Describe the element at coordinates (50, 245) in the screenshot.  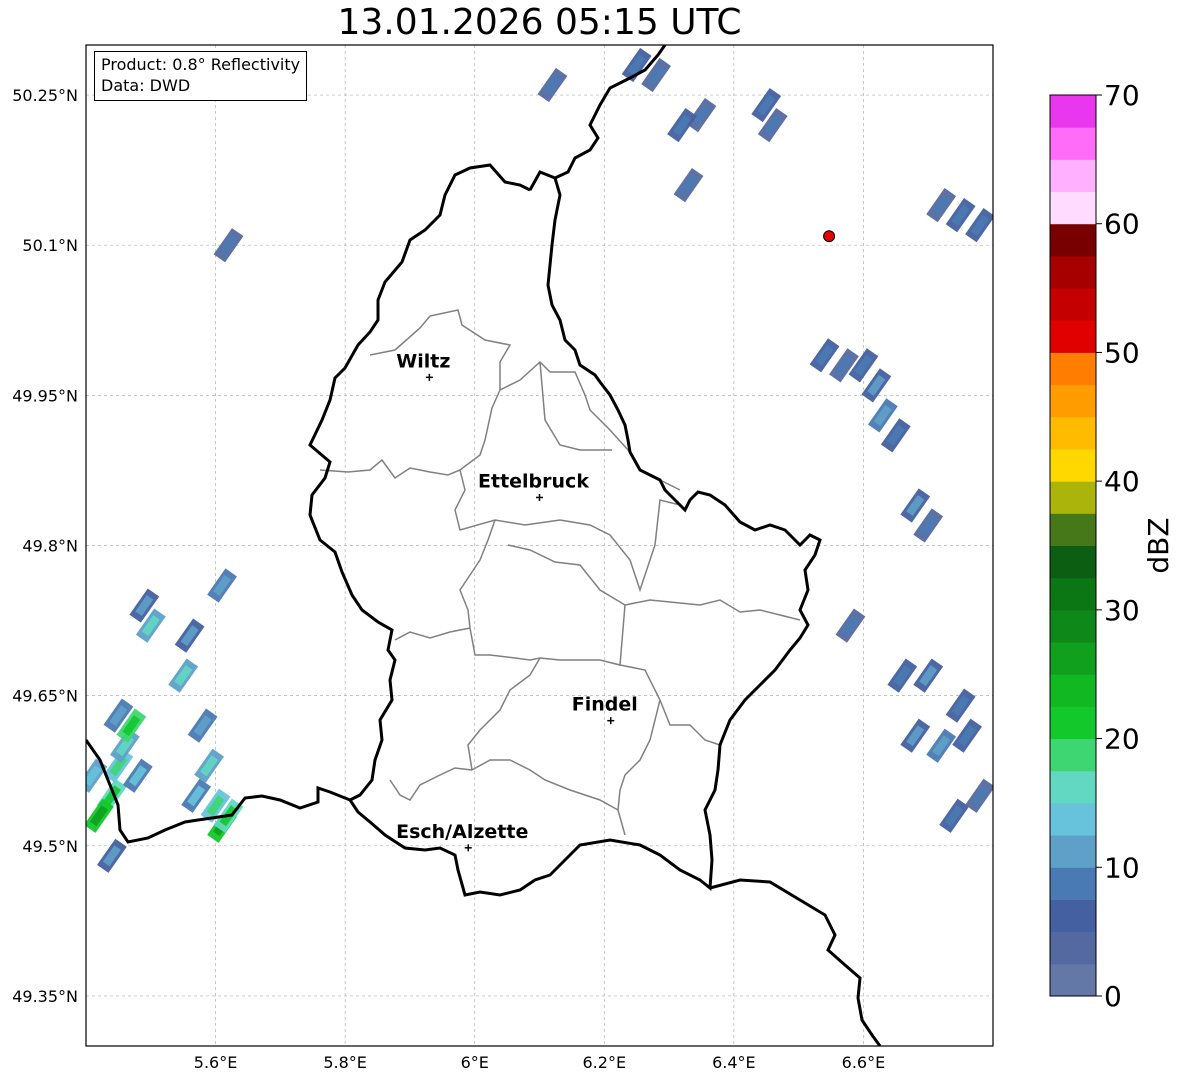
I see `y-tick-label: 50.1°N` at that location.